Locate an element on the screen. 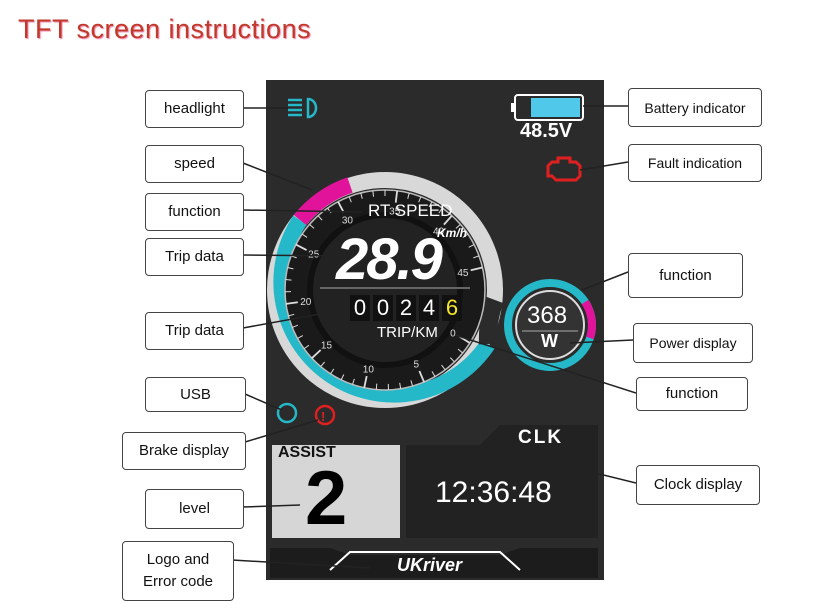  callout-logo-line2: Error code is located at coordinates (178, 581).